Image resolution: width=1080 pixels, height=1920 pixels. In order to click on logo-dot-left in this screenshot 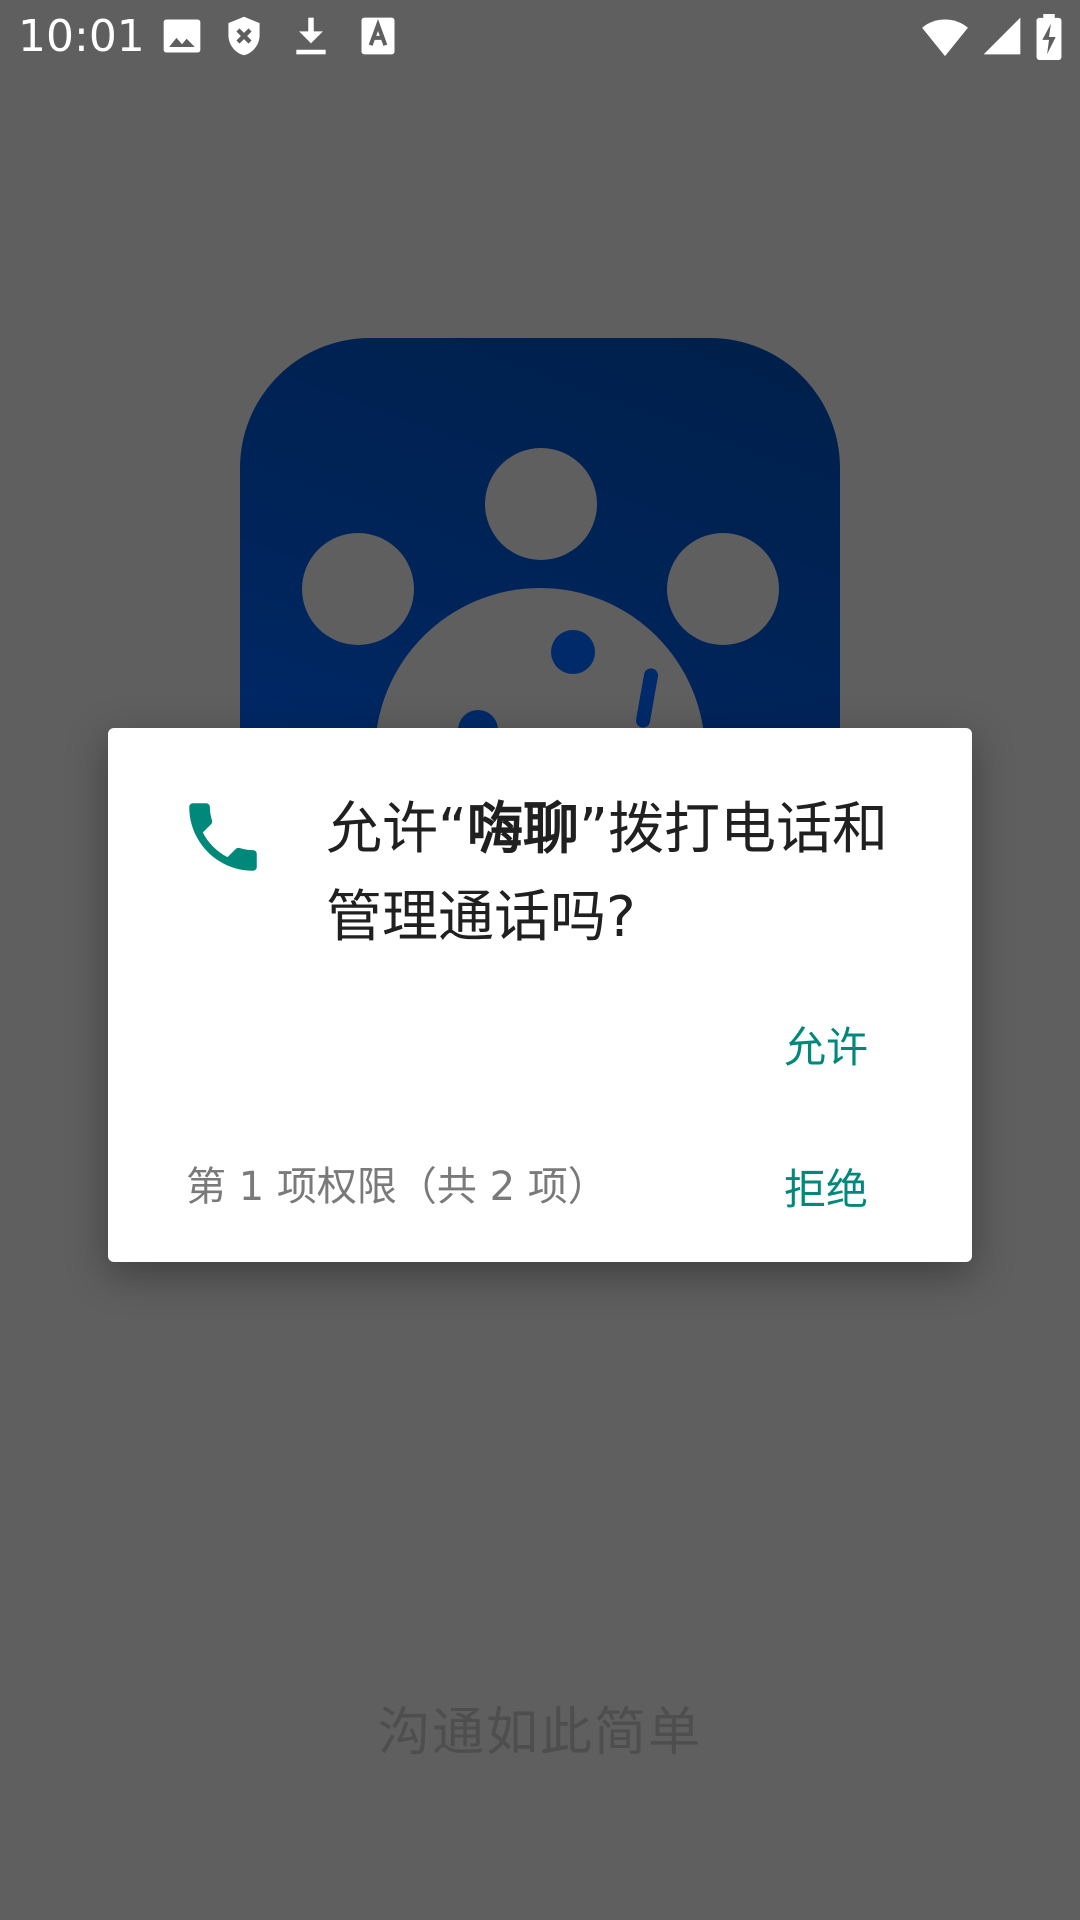, I will do `click(358, 589)`.